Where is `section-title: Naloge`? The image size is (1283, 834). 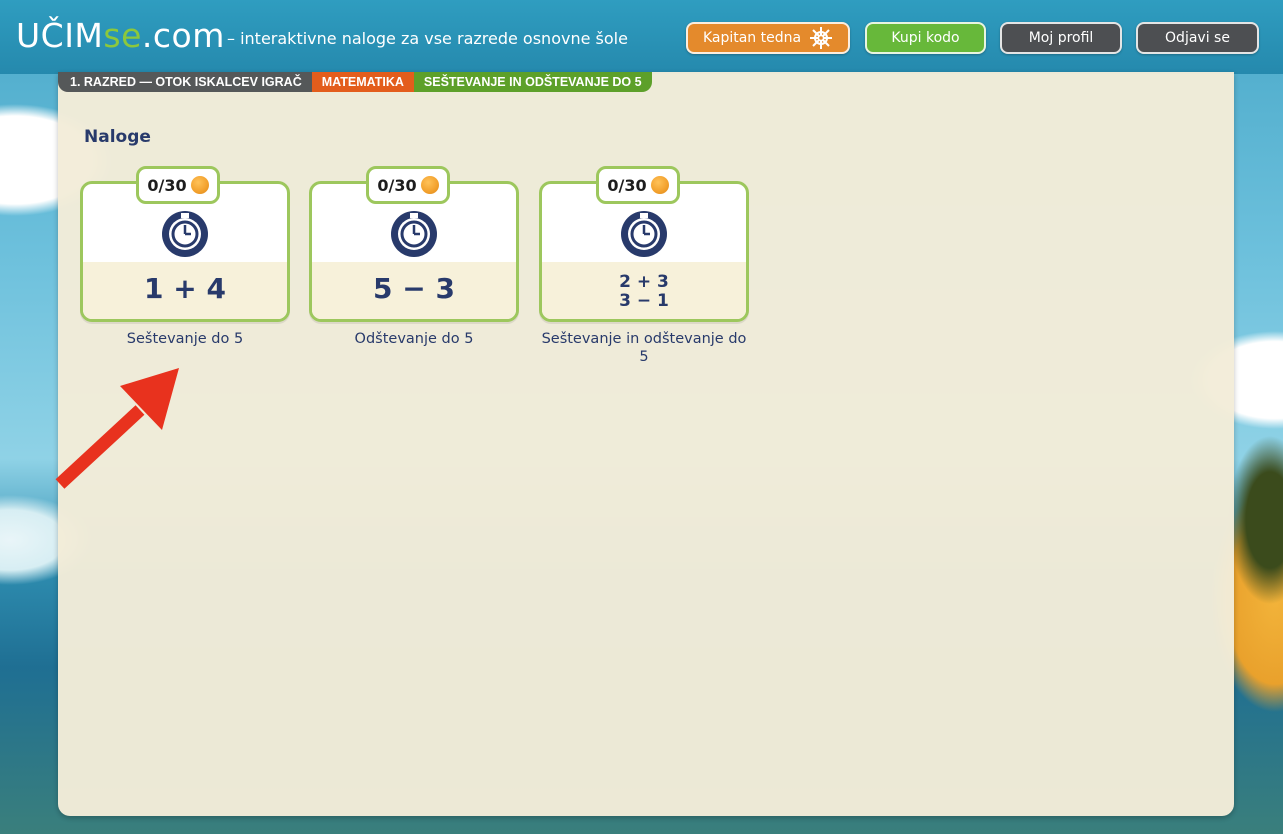
section-title: Naloge is located at coordinates (117, 137).